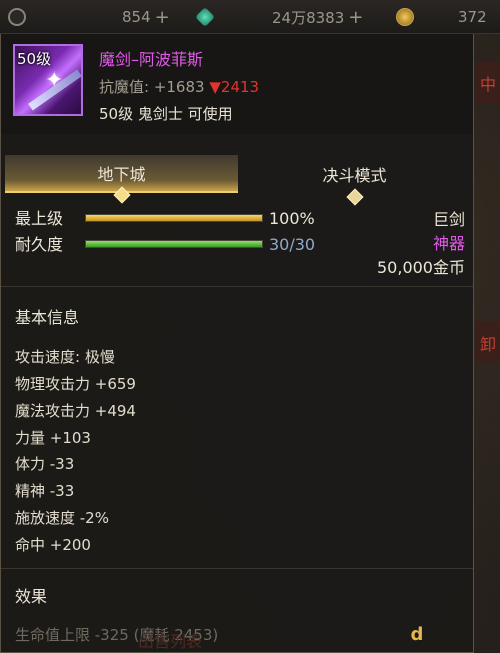 This screenshot has height=653, width=500. What do you see at coordinates (234, 87) in the screenshot?
I see `magic-resist-diff: ▼2413` at bounding box center [234, 87].